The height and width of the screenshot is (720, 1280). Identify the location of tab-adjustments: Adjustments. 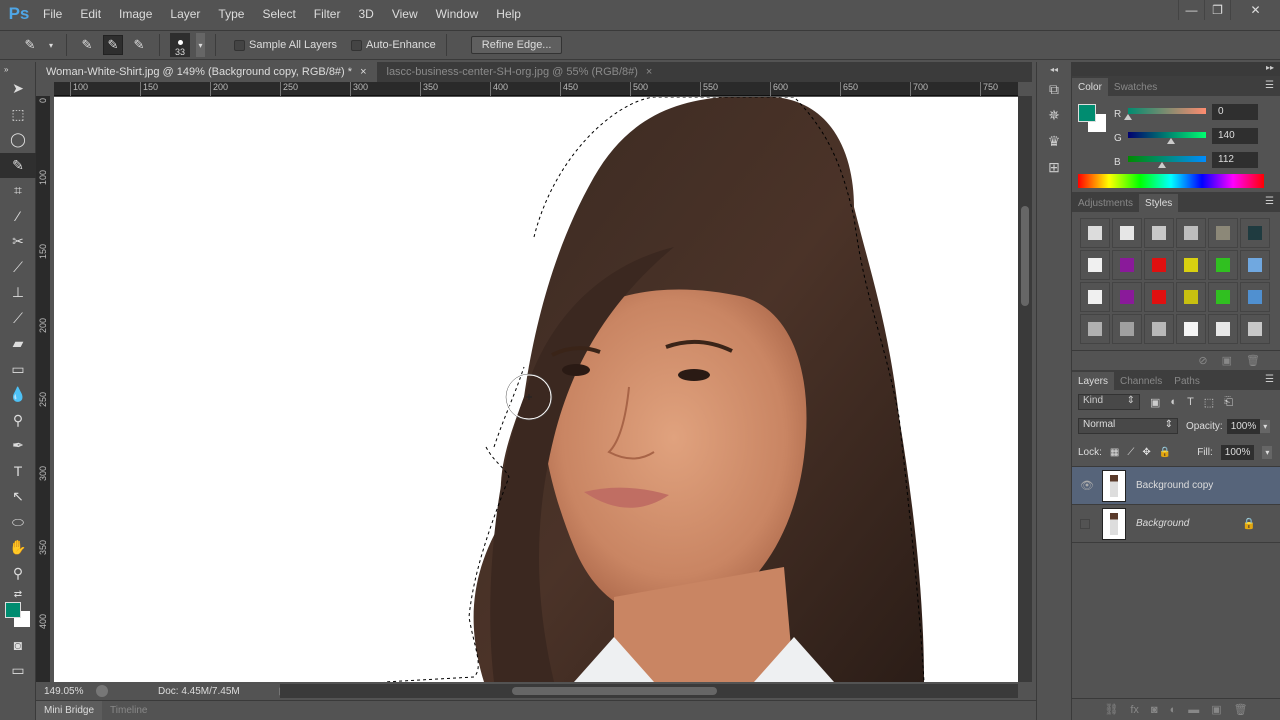
(1105, 203).